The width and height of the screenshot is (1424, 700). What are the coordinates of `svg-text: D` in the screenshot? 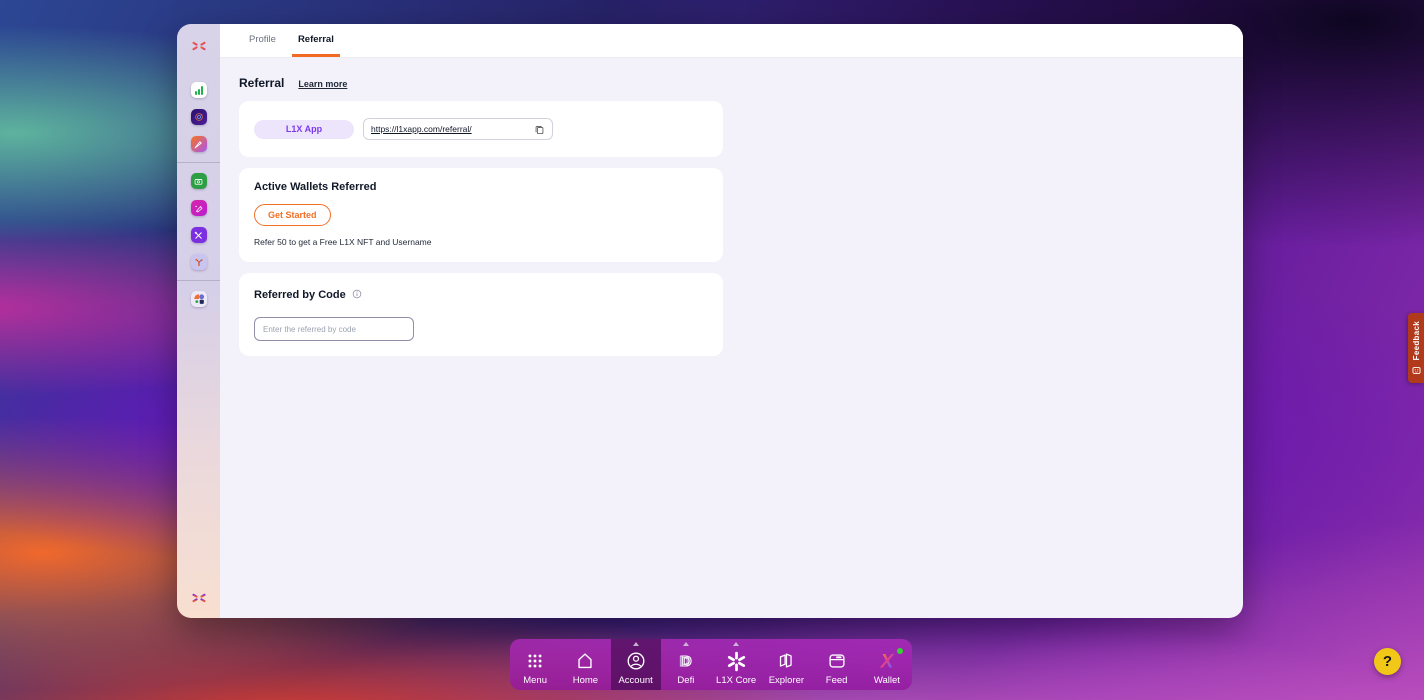 It's located at (686, 662).